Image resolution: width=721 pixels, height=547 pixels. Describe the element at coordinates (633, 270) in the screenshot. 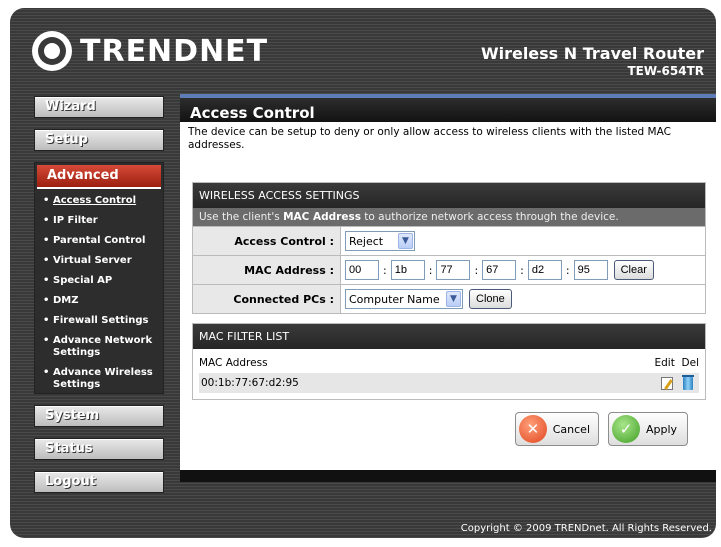

I see `clear-button: Clear` at that location.